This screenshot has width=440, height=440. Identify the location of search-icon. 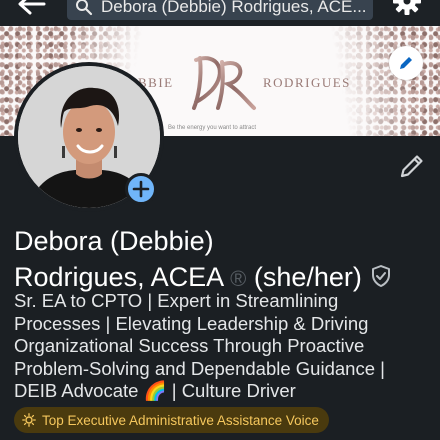
(84, 8).